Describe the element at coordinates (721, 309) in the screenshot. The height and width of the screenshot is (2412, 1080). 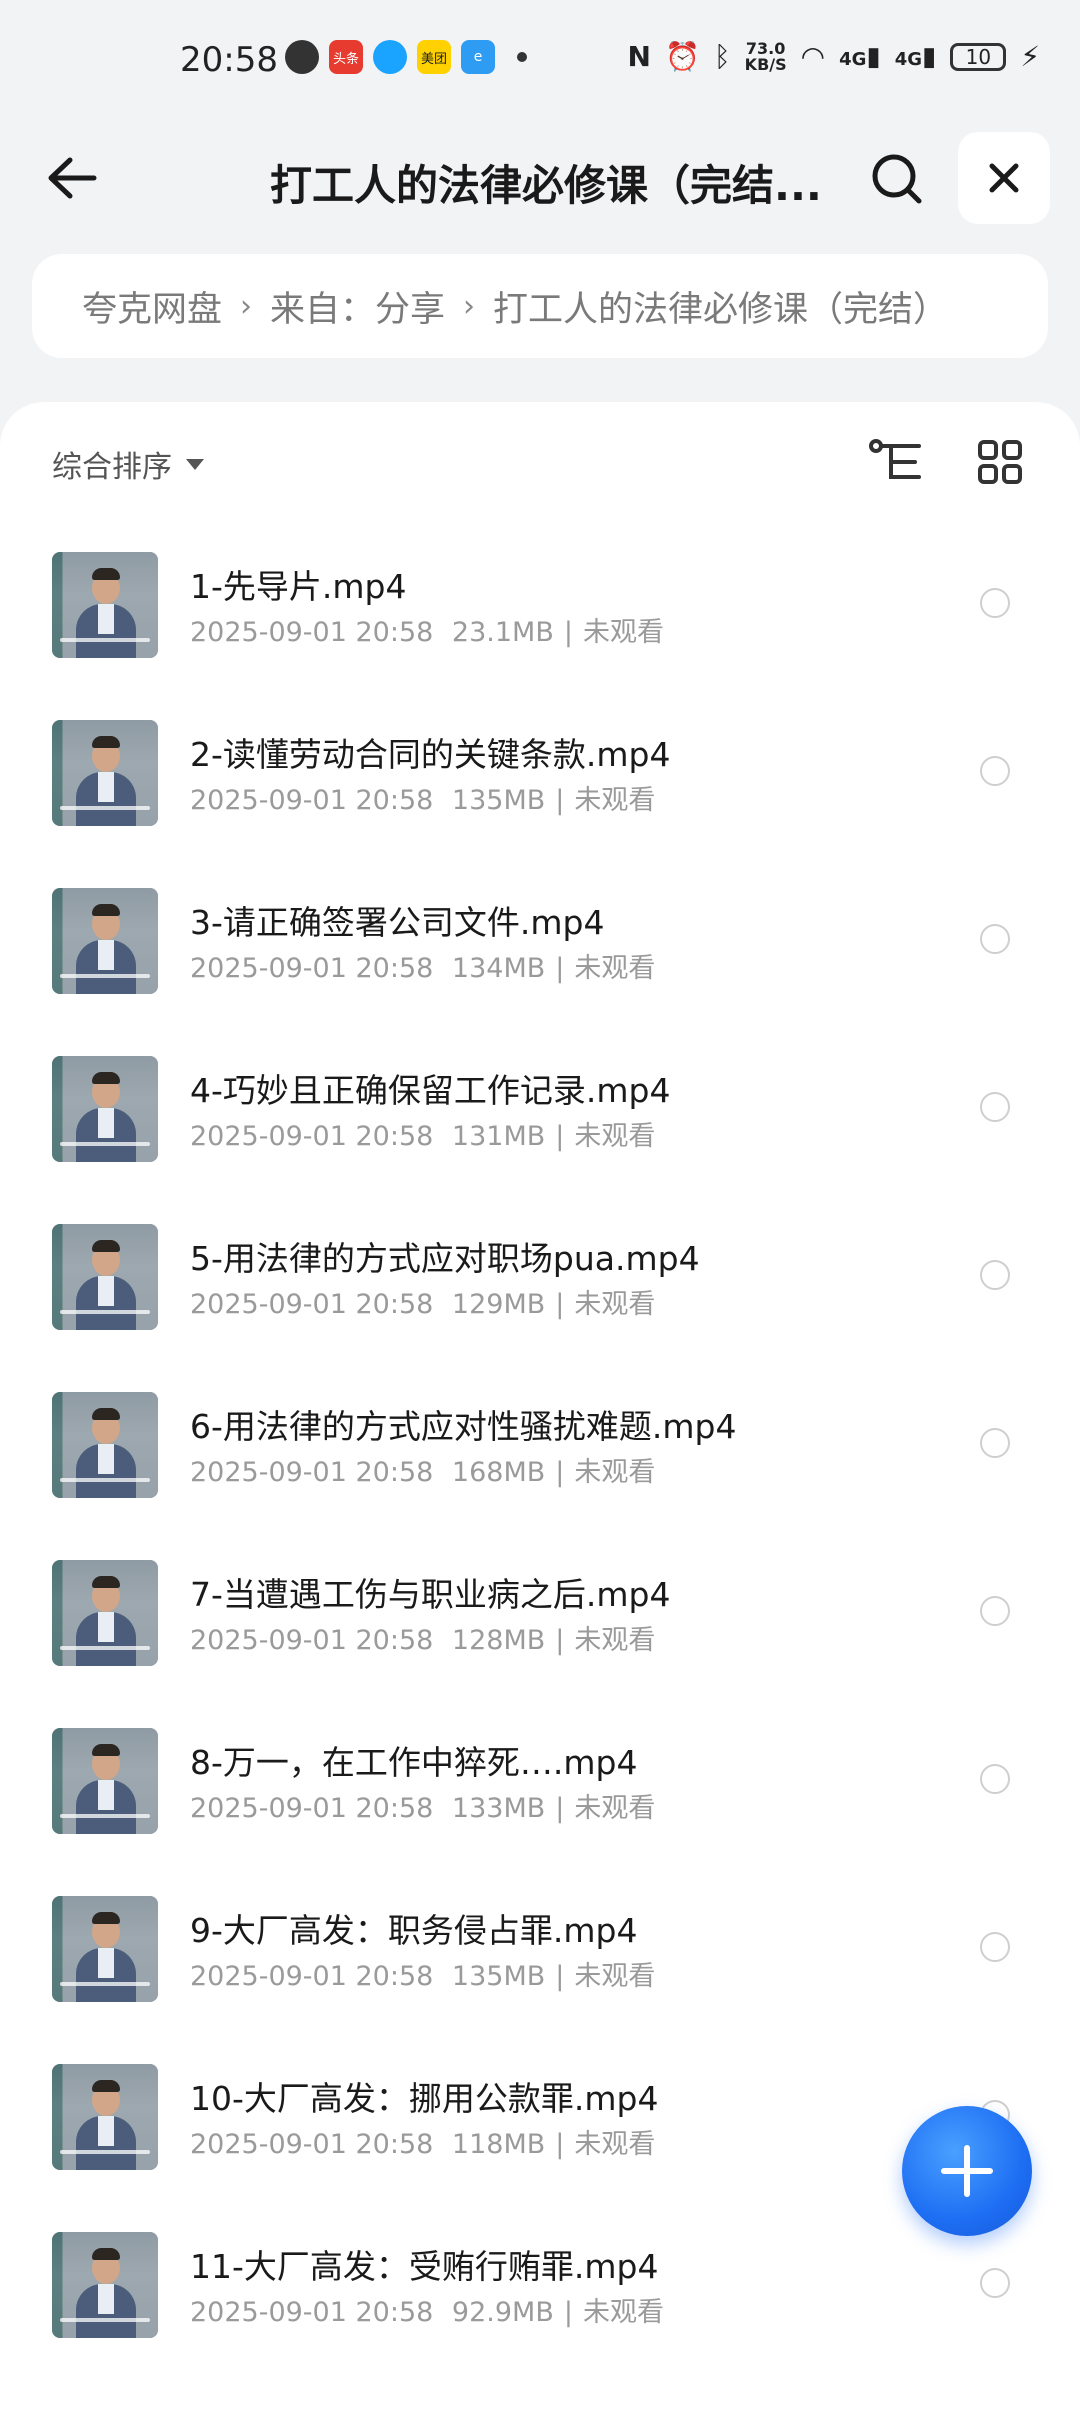
I see `breadcrumb-item-current: 打工人的法律必修课（完结）` at that location.